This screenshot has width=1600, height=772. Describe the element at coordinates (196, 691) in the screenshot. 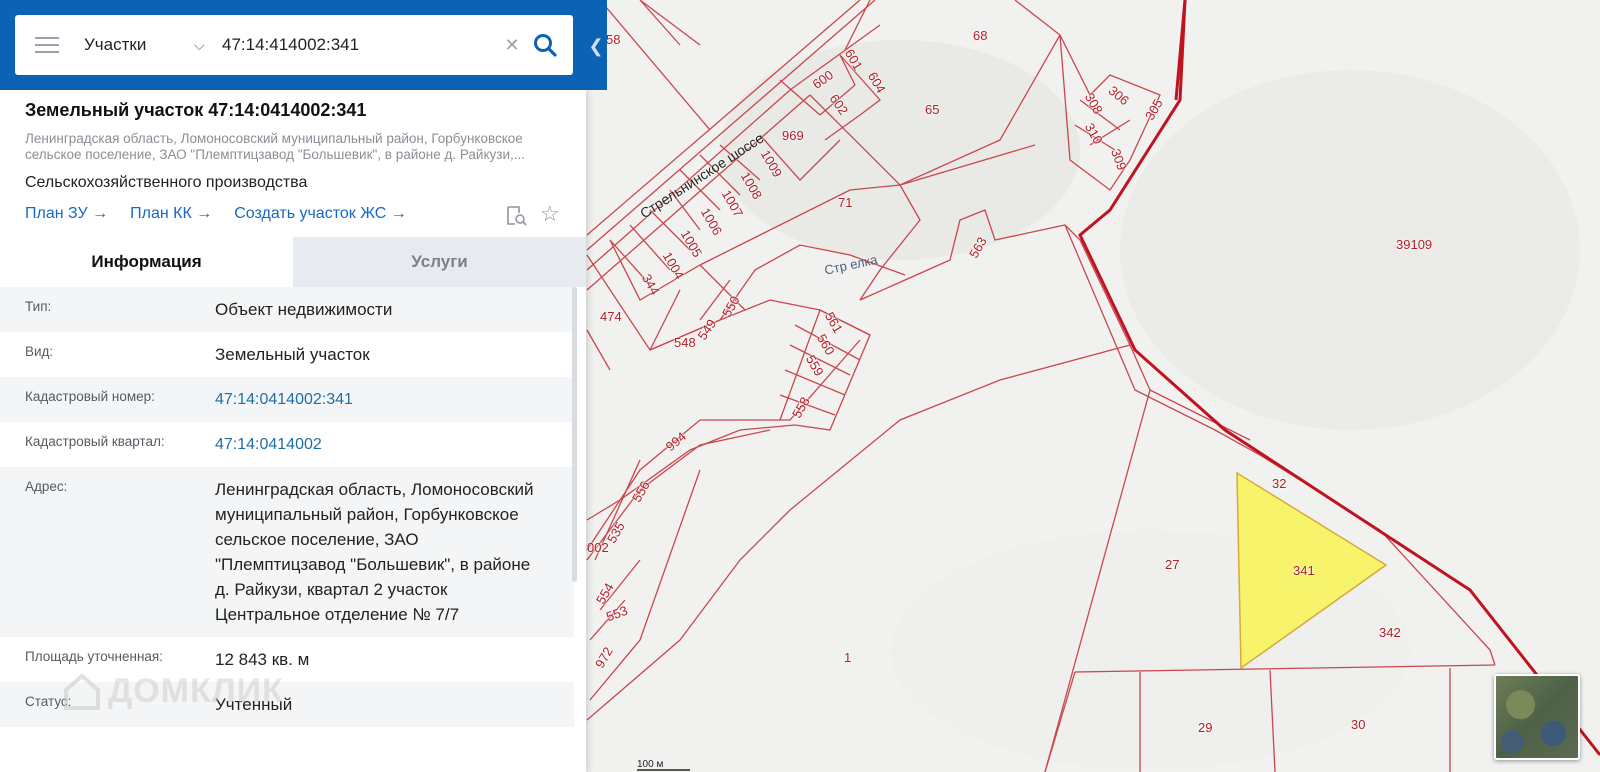

I see `watermark: ДОМКЛИК` at that location.